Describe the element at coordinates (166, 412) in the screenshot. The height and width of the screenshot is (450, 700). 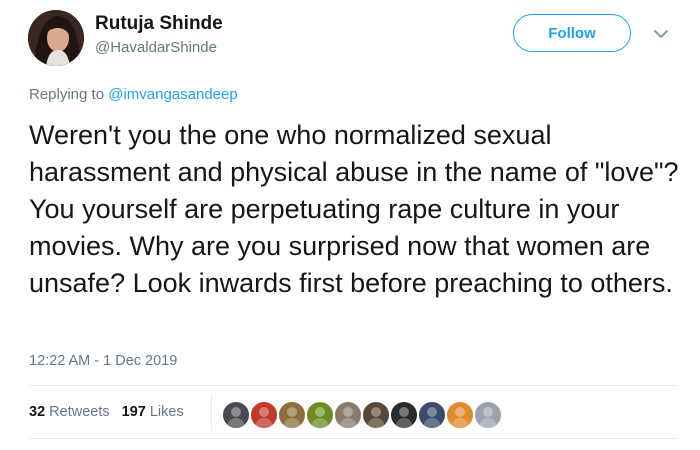
I see `likes-label: Likes` at that location.